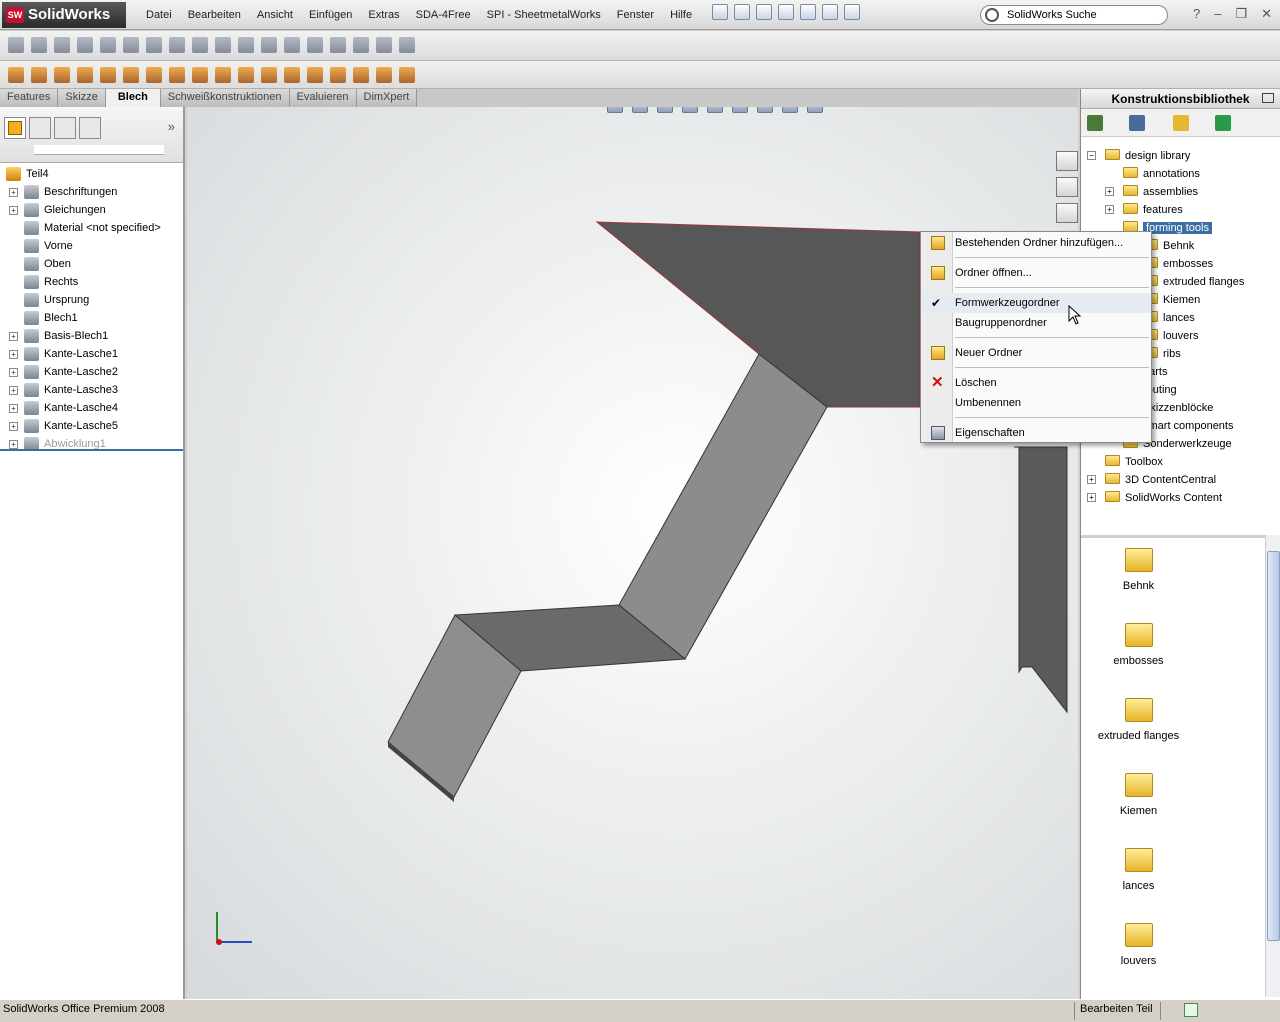 The image size is (1280, 1022). Describe the element at coordinates (91, 408) in the screenshot. I see `feature-tree-item: + Kante-Lasche4` at that location.